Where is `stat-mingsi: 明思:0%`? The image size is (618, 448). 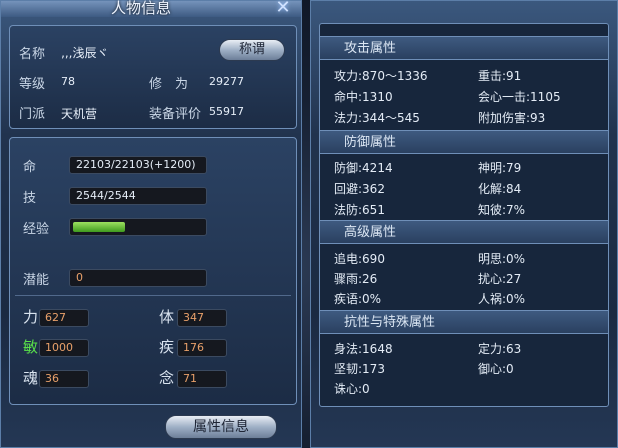 stat-mingsi: 明思:0% is located at coordinates (502, 259).